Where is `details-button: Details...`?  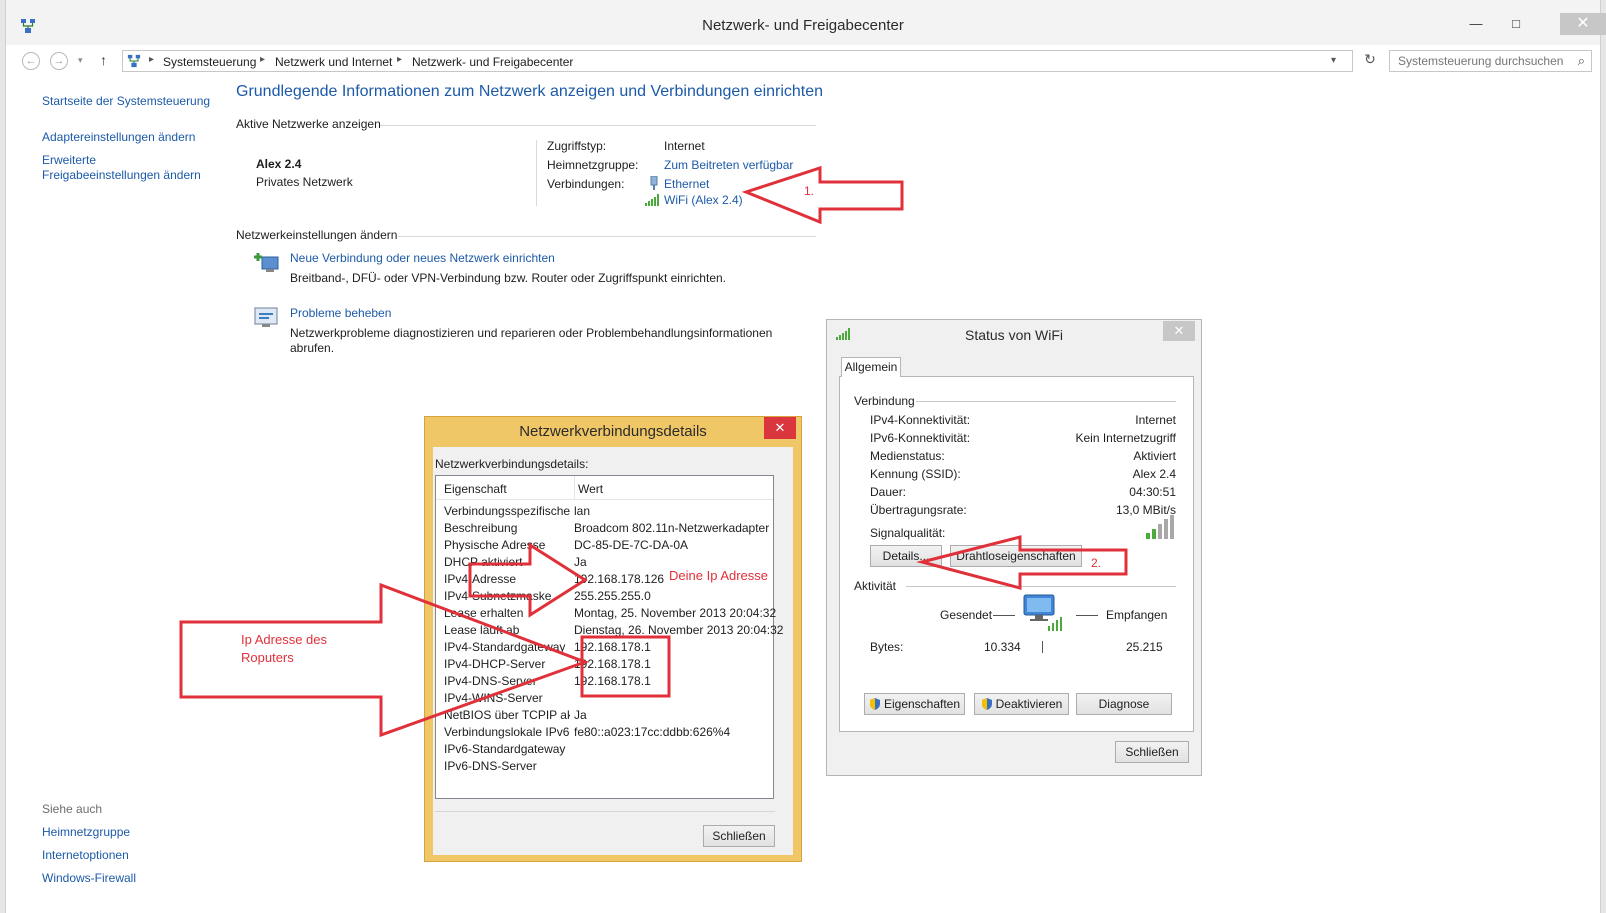 details-button: Details... is located at coordinates (906, 556).